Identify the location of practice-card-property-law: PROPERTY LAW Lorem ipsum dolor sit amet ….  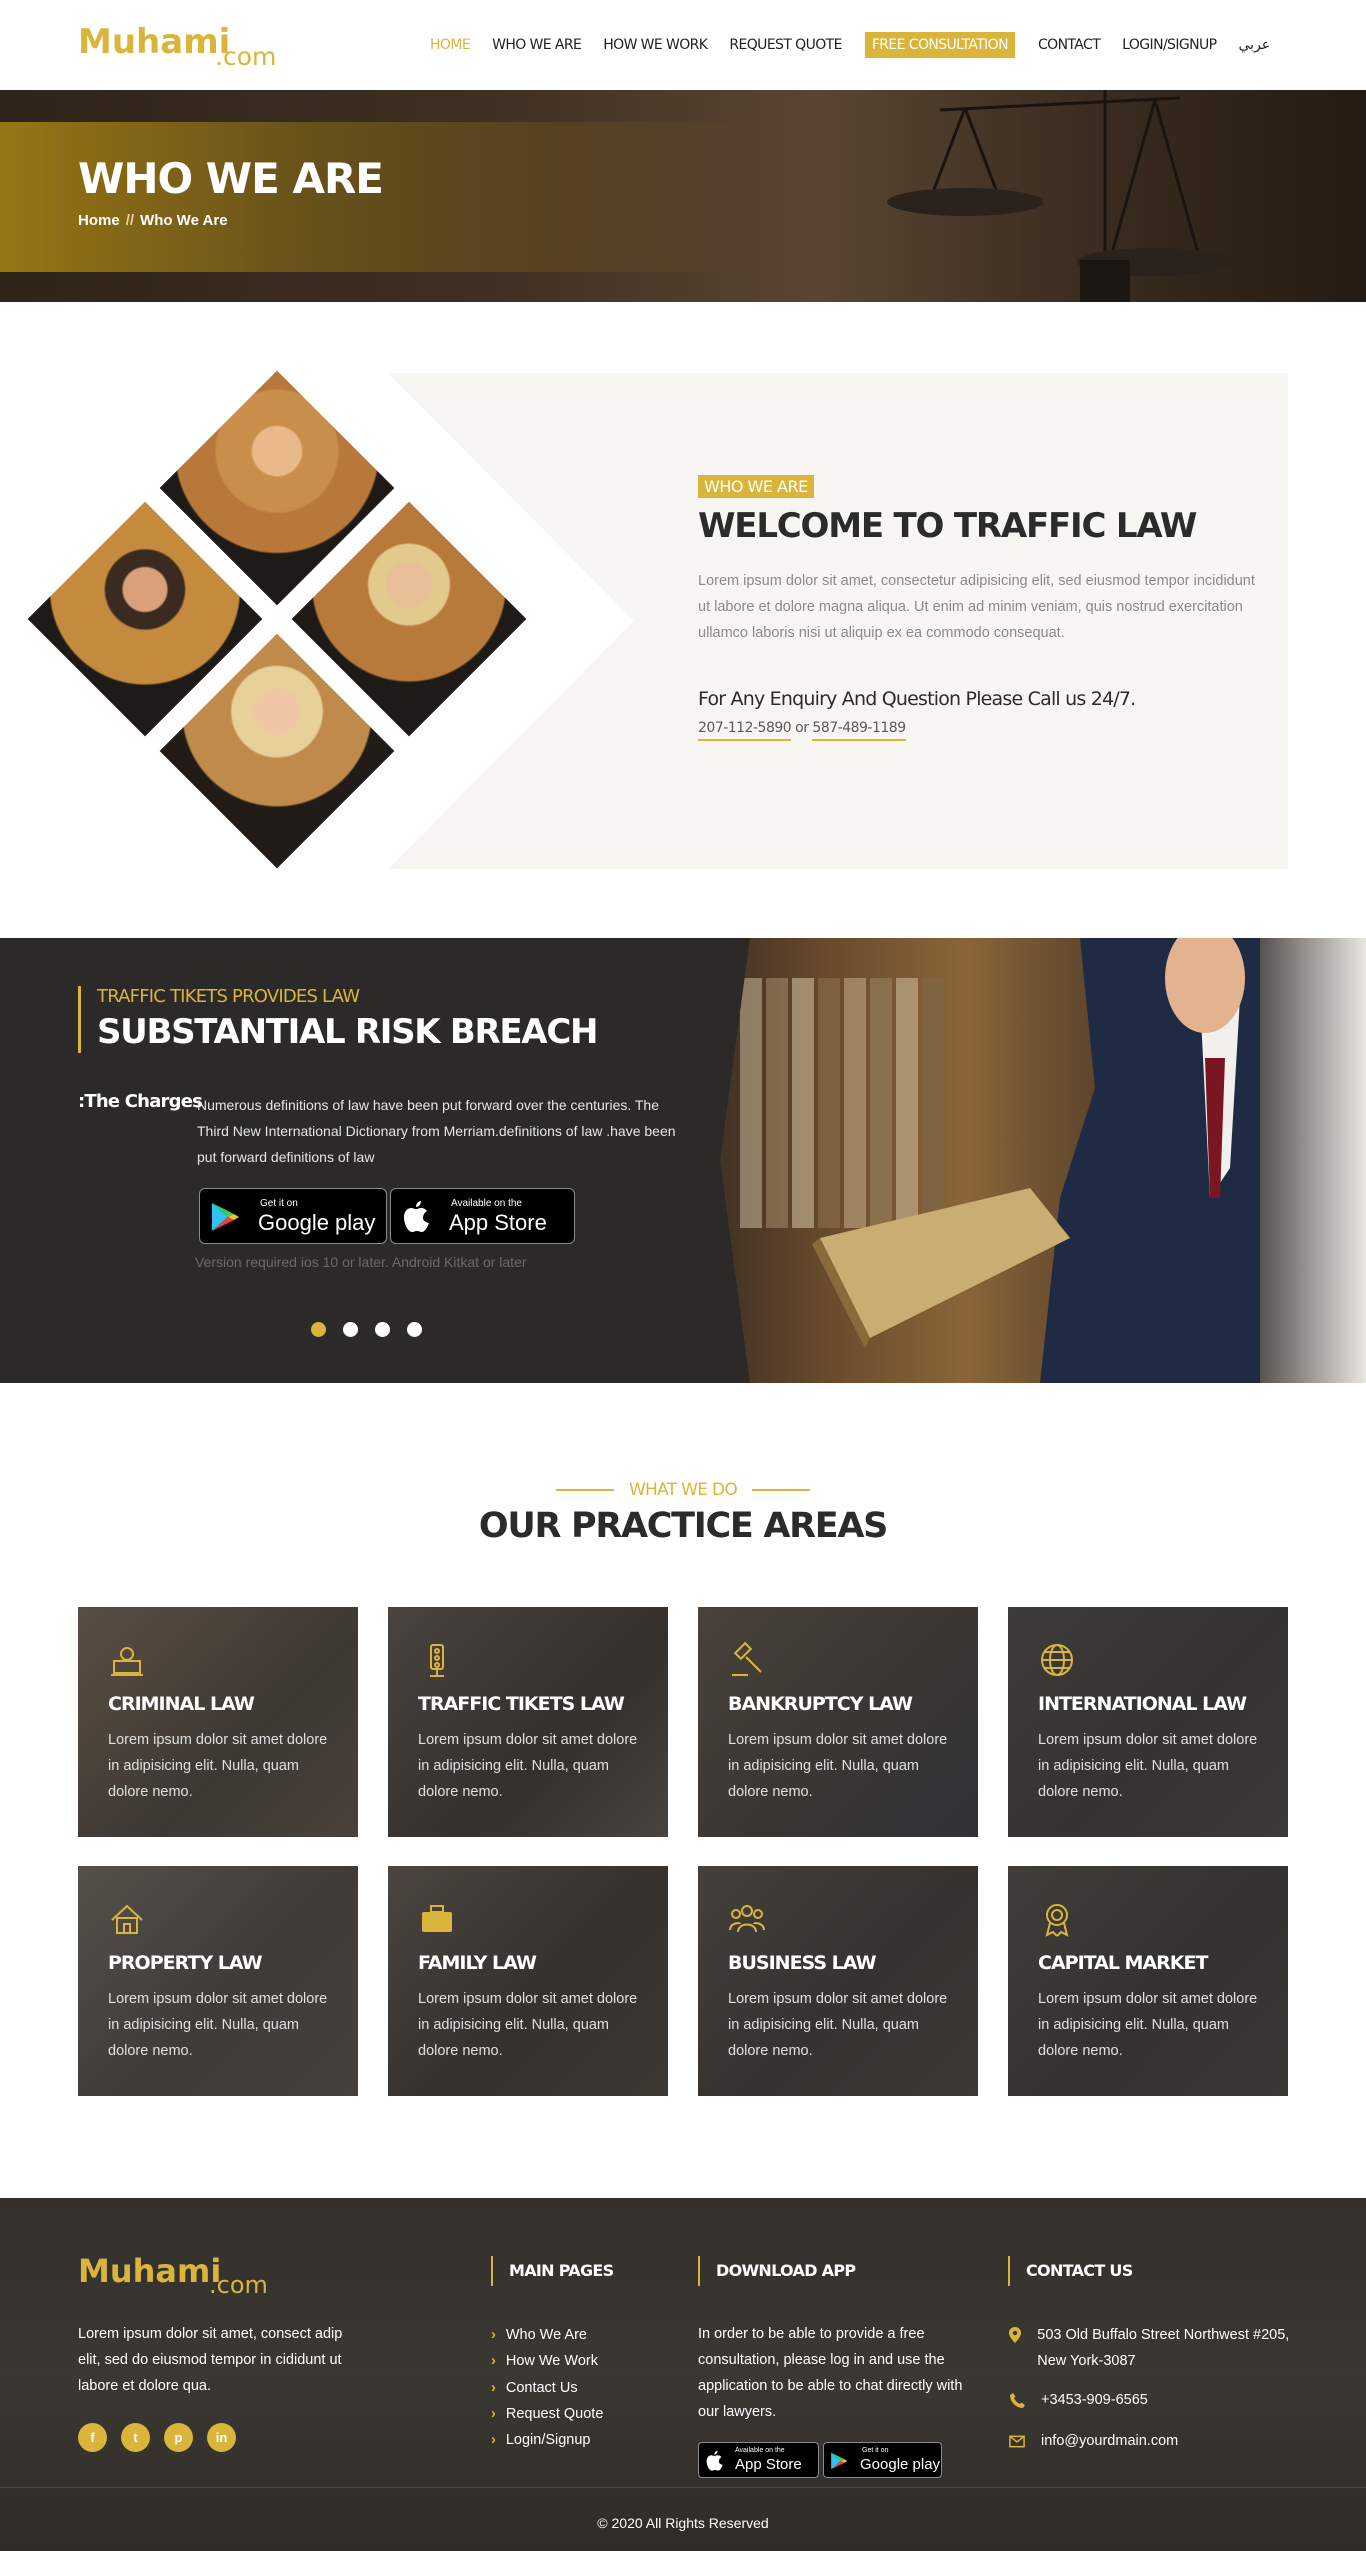
(218, 1981).